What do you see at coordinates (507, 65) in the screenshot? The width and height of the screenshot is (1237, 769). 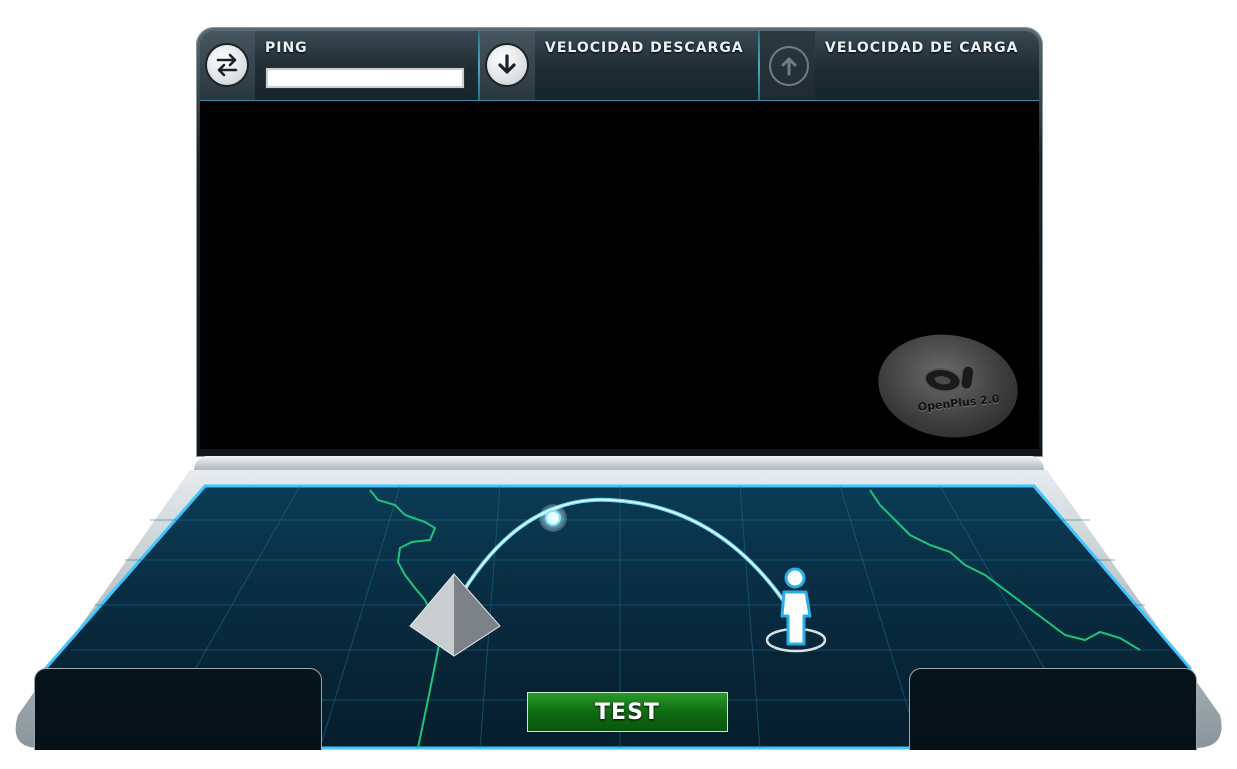 I see `arrow-down-icon` at bounding box center [507, 65].